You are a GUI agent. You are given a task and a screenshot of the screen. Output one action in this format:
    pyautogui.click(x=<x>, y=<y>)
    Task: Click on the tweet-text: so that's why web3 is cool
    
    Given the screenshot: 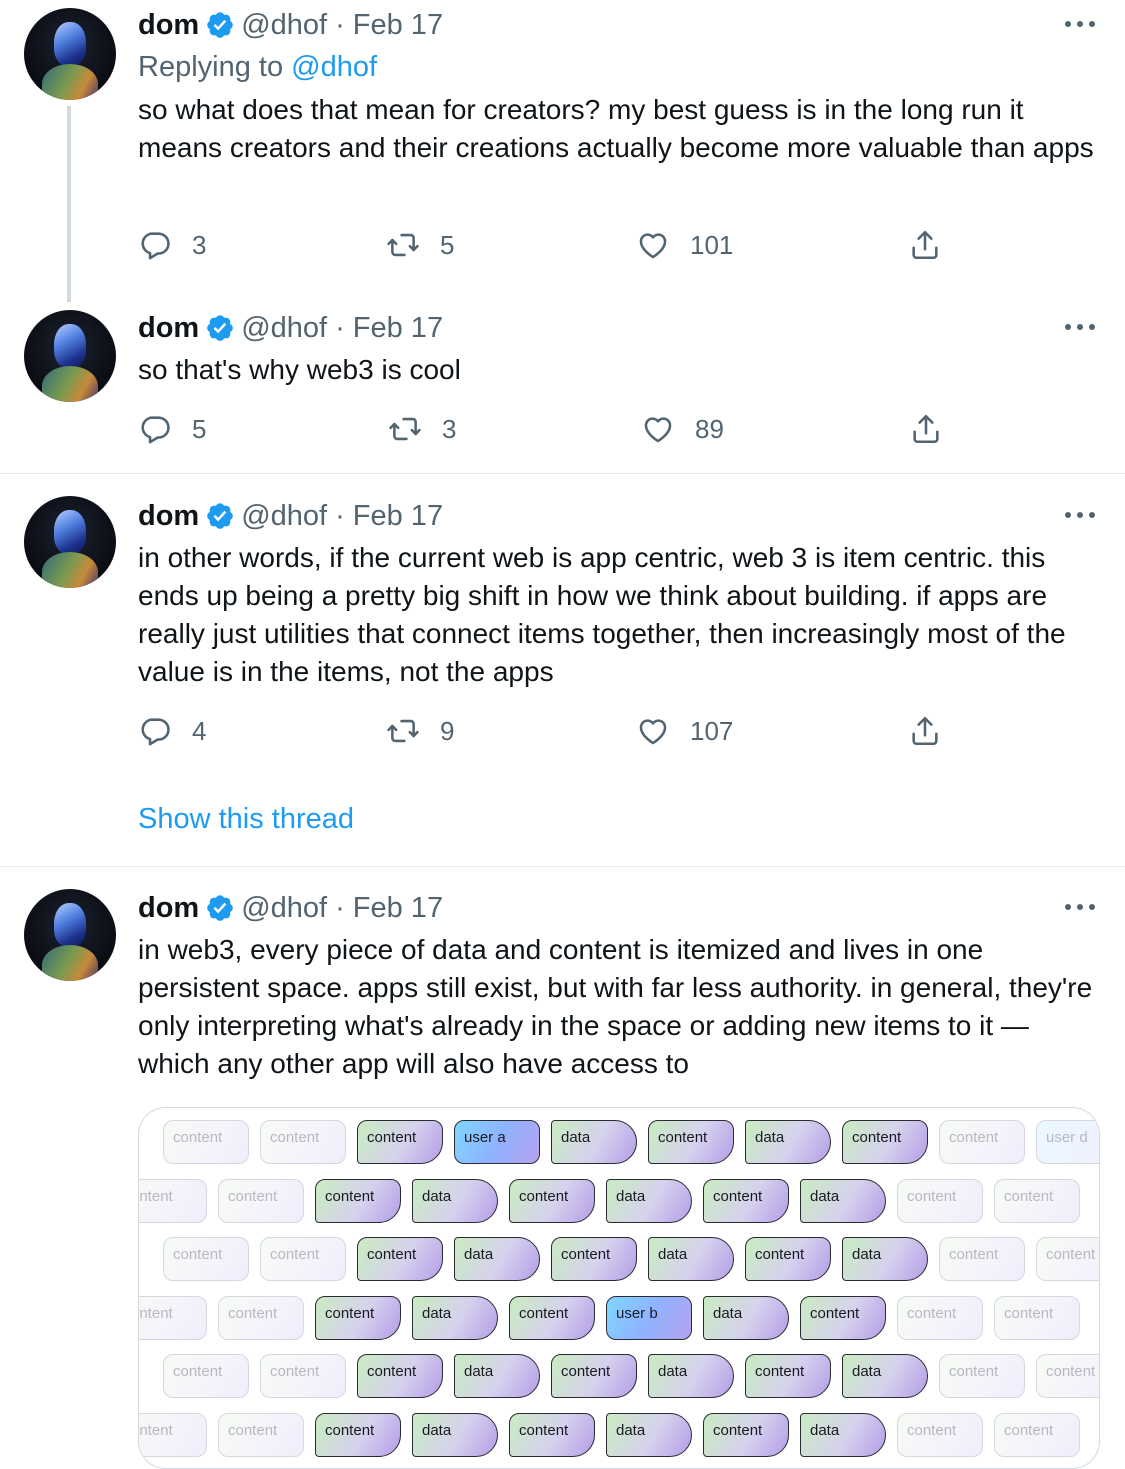 What is the action you would take?
    pyautogui.click(x=299, y=369)
    